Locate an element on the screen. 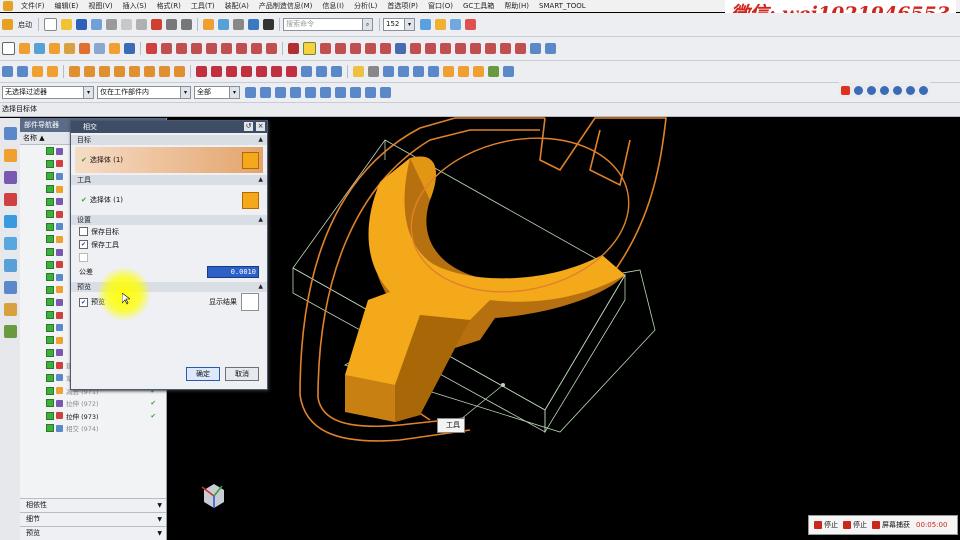 Image resolution: width=960 pixels, height=540 pixels. section-label: 预览 is located at coordinates (84, 287).